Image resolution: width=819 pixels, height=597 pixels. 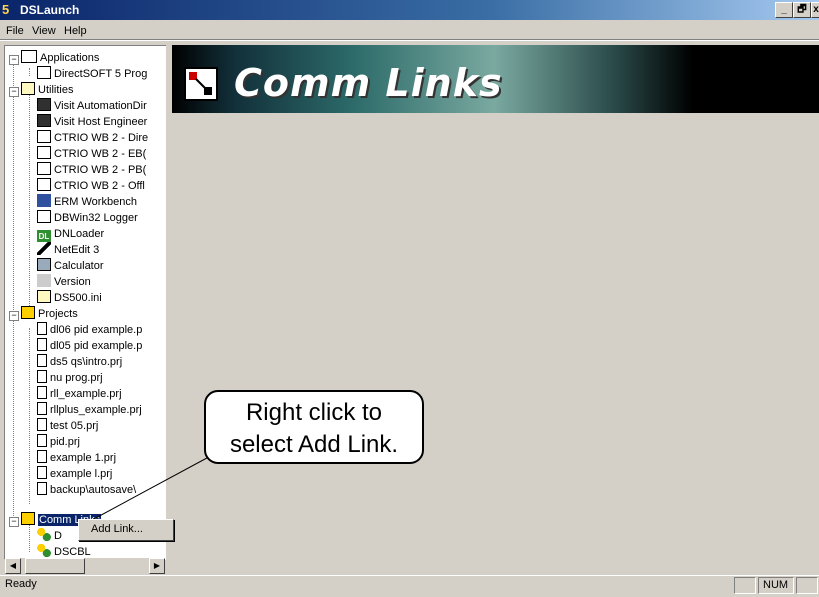 What do you see at coordinates (89, 346) in the screenshot?
I see `tree-item-project: dl05 pid example.p` at bounding box center [89, 346].